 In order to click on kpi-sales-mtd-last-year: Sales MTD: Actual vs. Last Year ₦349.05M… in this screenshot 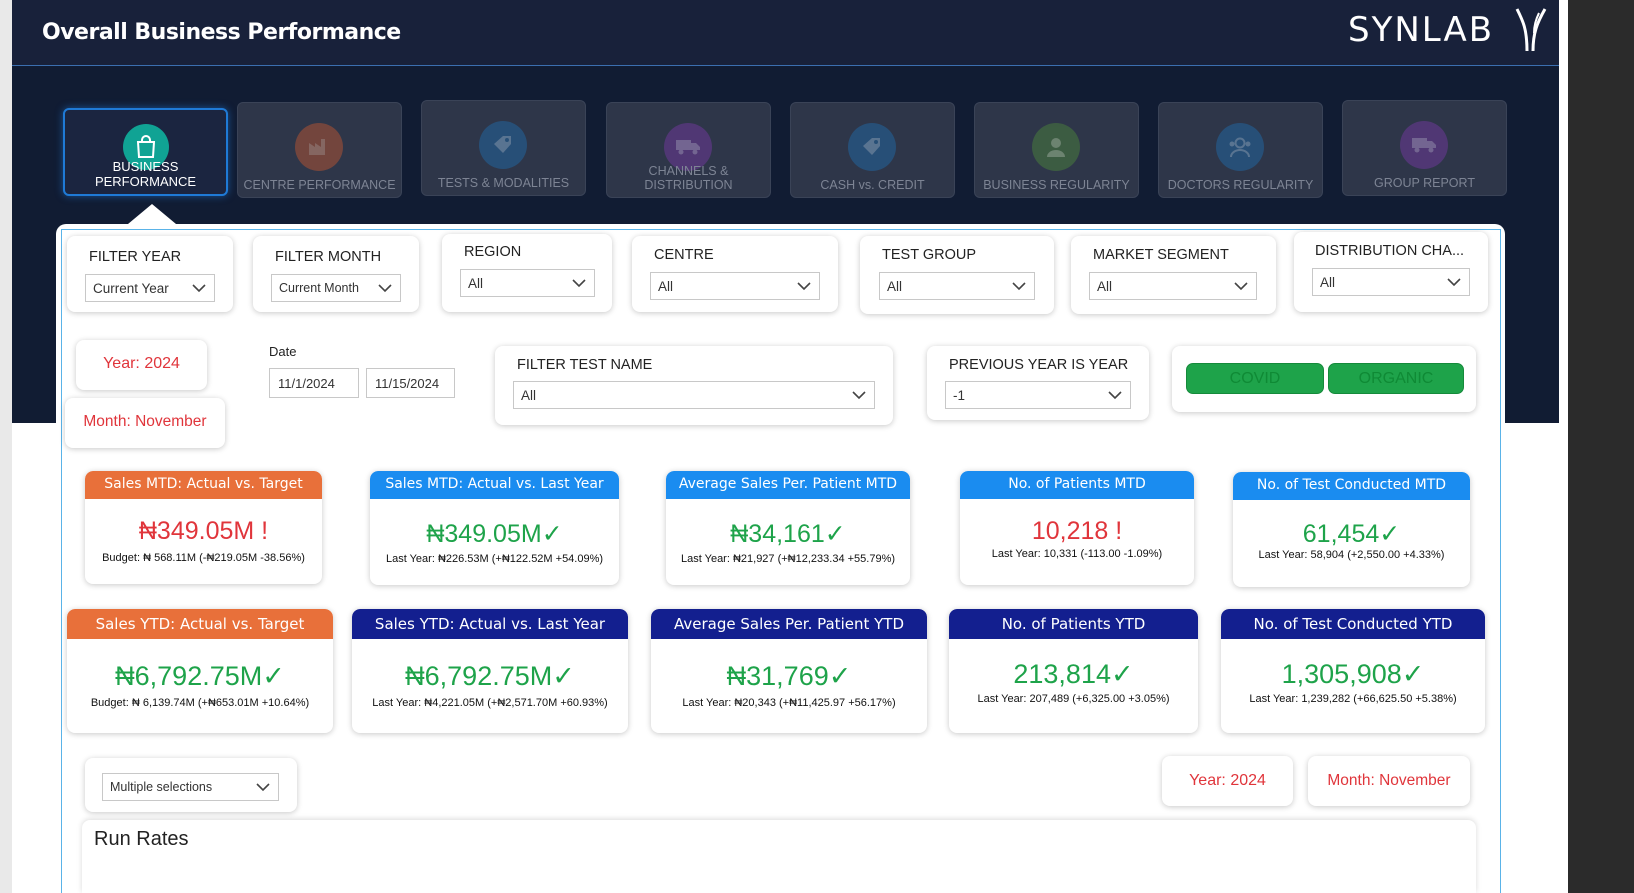, I will do `click(494, 528)`.